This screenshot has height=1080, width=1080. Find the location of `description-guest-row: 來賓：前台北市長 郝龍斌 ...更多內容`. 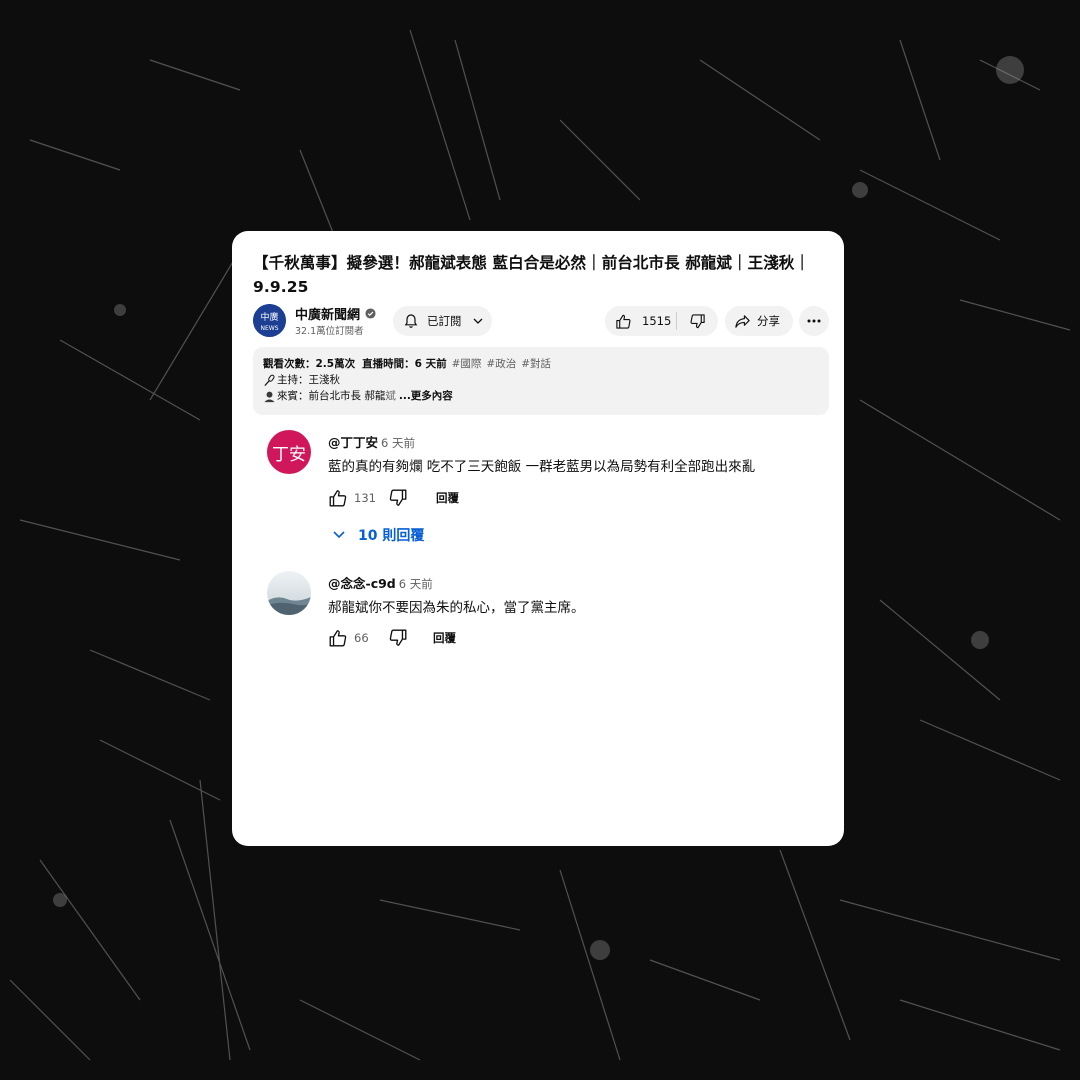

description-guest-row: 來賓：前台北市長 郝龍斌 ...更多內容 is located at coordinates (541, 396).